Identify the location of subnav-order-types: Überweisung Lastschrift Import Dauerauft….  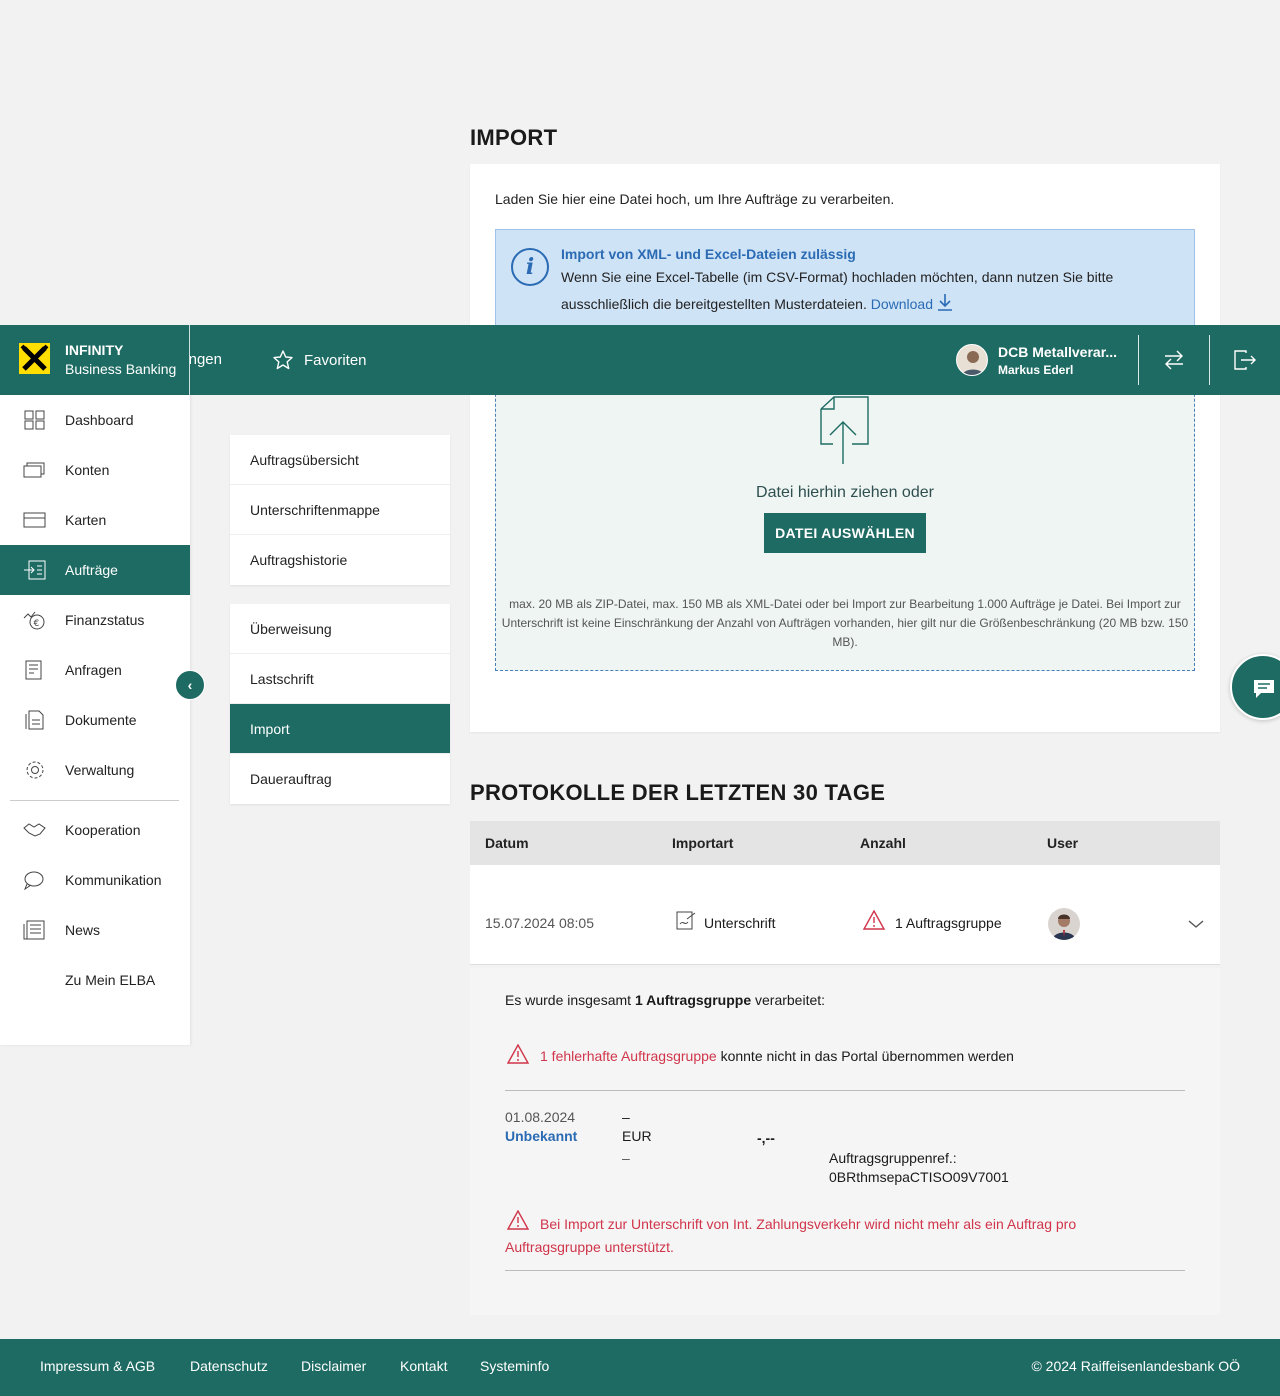
(340, 704).